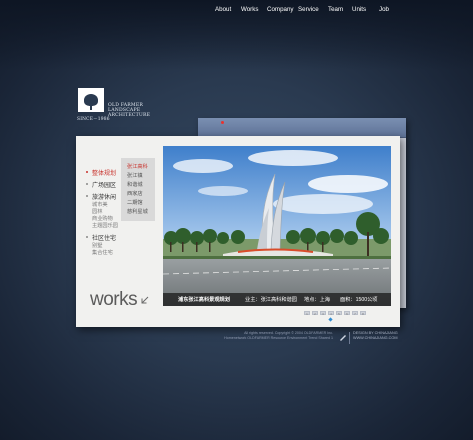  What do you see at coordinates (105, 225) in the screenshot?
I see `menu-subitem-theme-park: 主题园乐园` at bounding box center [105, 225].